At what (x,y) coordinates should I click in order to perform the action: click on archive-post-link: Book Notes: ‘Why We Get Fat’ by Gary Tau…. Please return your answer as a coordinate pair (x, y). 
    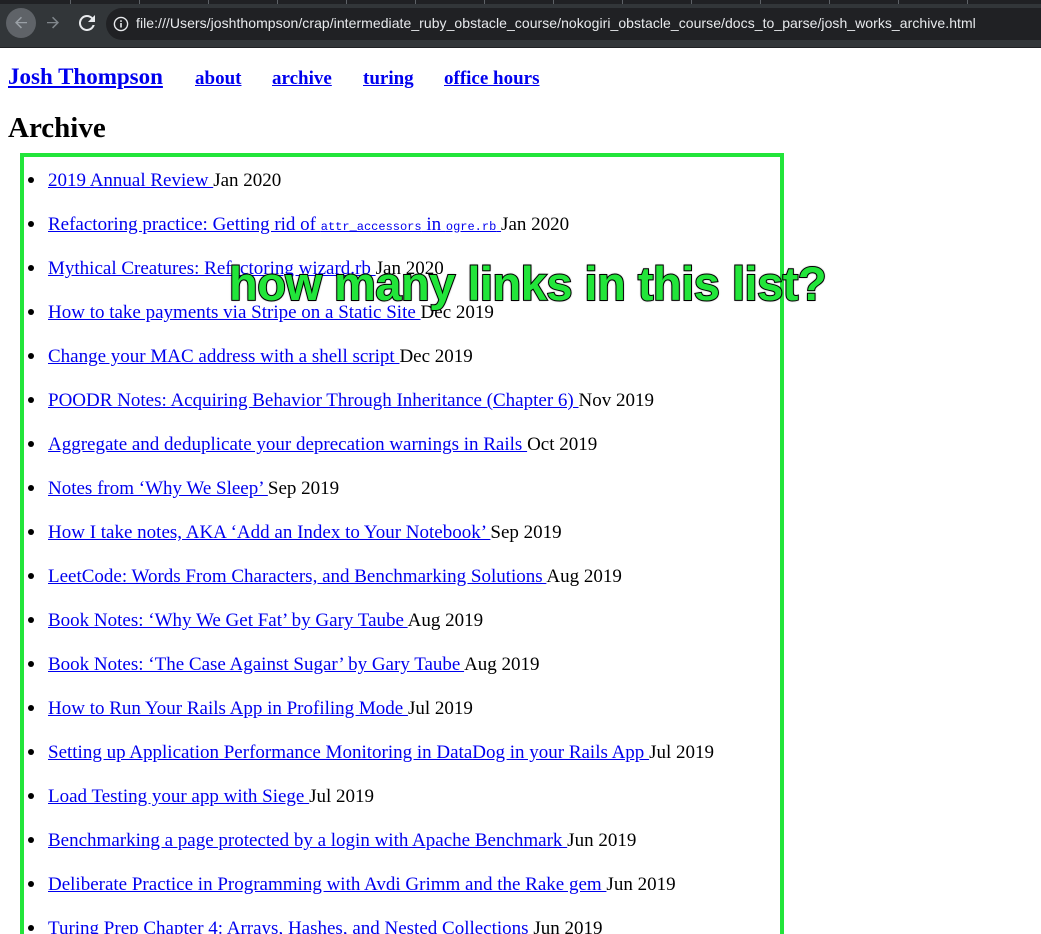
    Looking at the image, I should click on (228, 620).